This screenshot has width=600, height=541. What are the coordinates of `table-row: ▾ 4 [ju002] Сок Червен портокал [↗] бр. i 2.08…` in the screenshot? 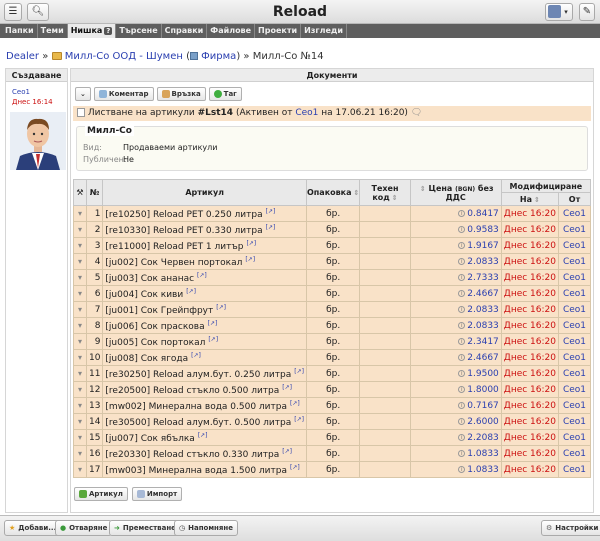 It's located at (332, 261).